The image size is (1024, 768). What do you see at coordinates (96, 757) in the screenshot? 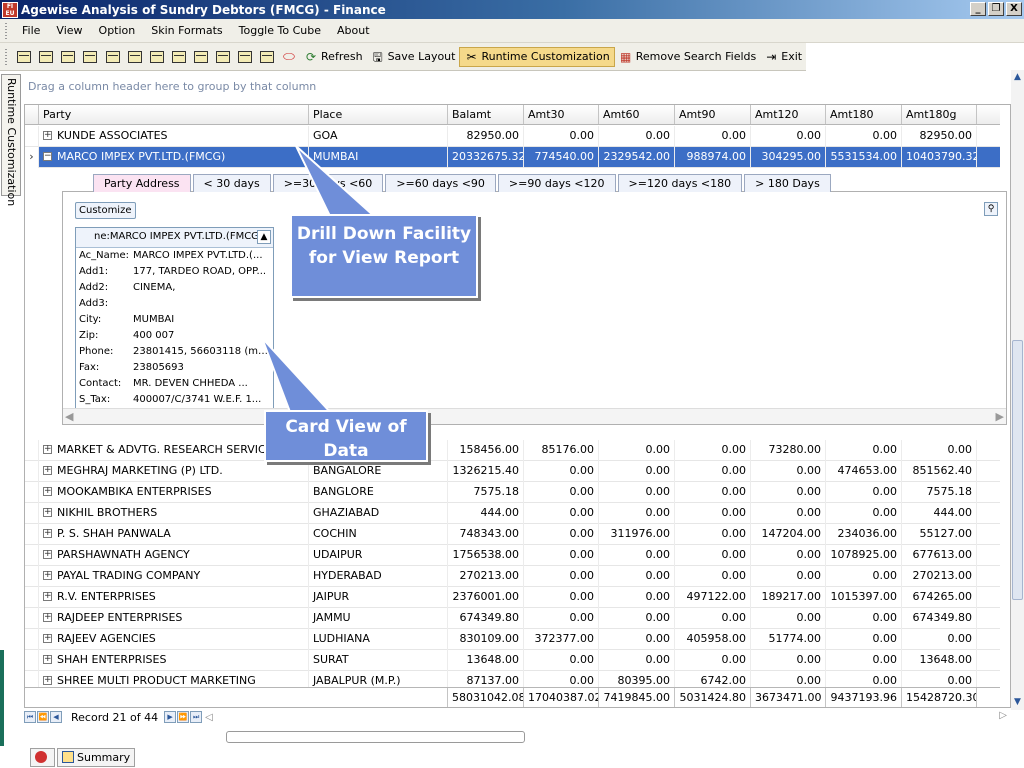
I see `summary-task-button: Summary` at bounding box center [96, 757].